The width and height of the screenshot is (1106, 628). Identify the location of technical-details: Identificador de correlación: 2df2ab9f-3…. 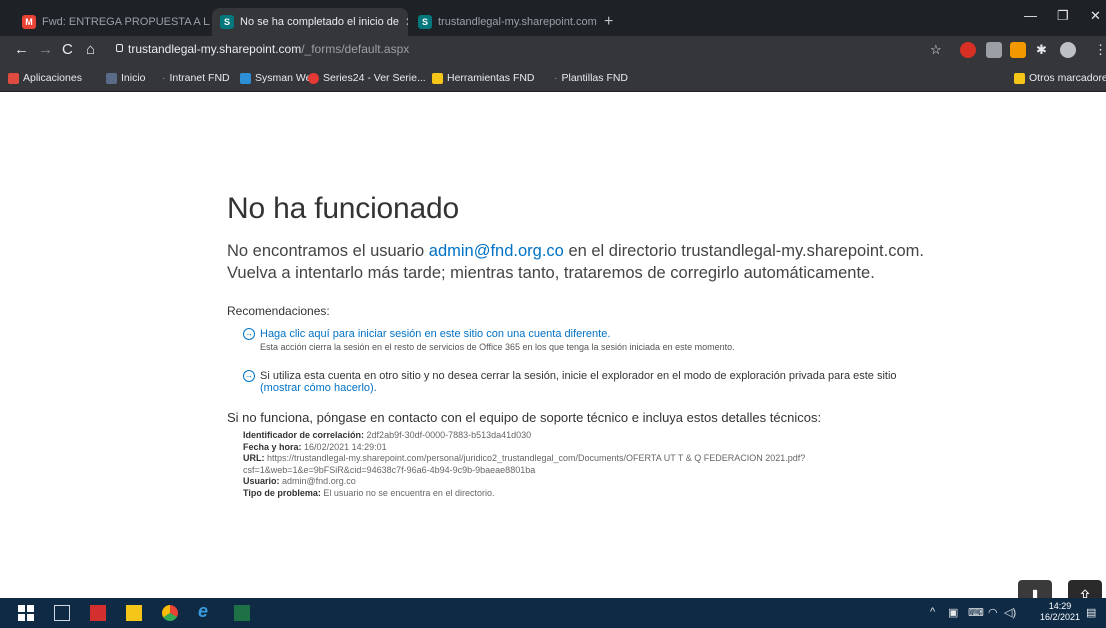
(595, 464).